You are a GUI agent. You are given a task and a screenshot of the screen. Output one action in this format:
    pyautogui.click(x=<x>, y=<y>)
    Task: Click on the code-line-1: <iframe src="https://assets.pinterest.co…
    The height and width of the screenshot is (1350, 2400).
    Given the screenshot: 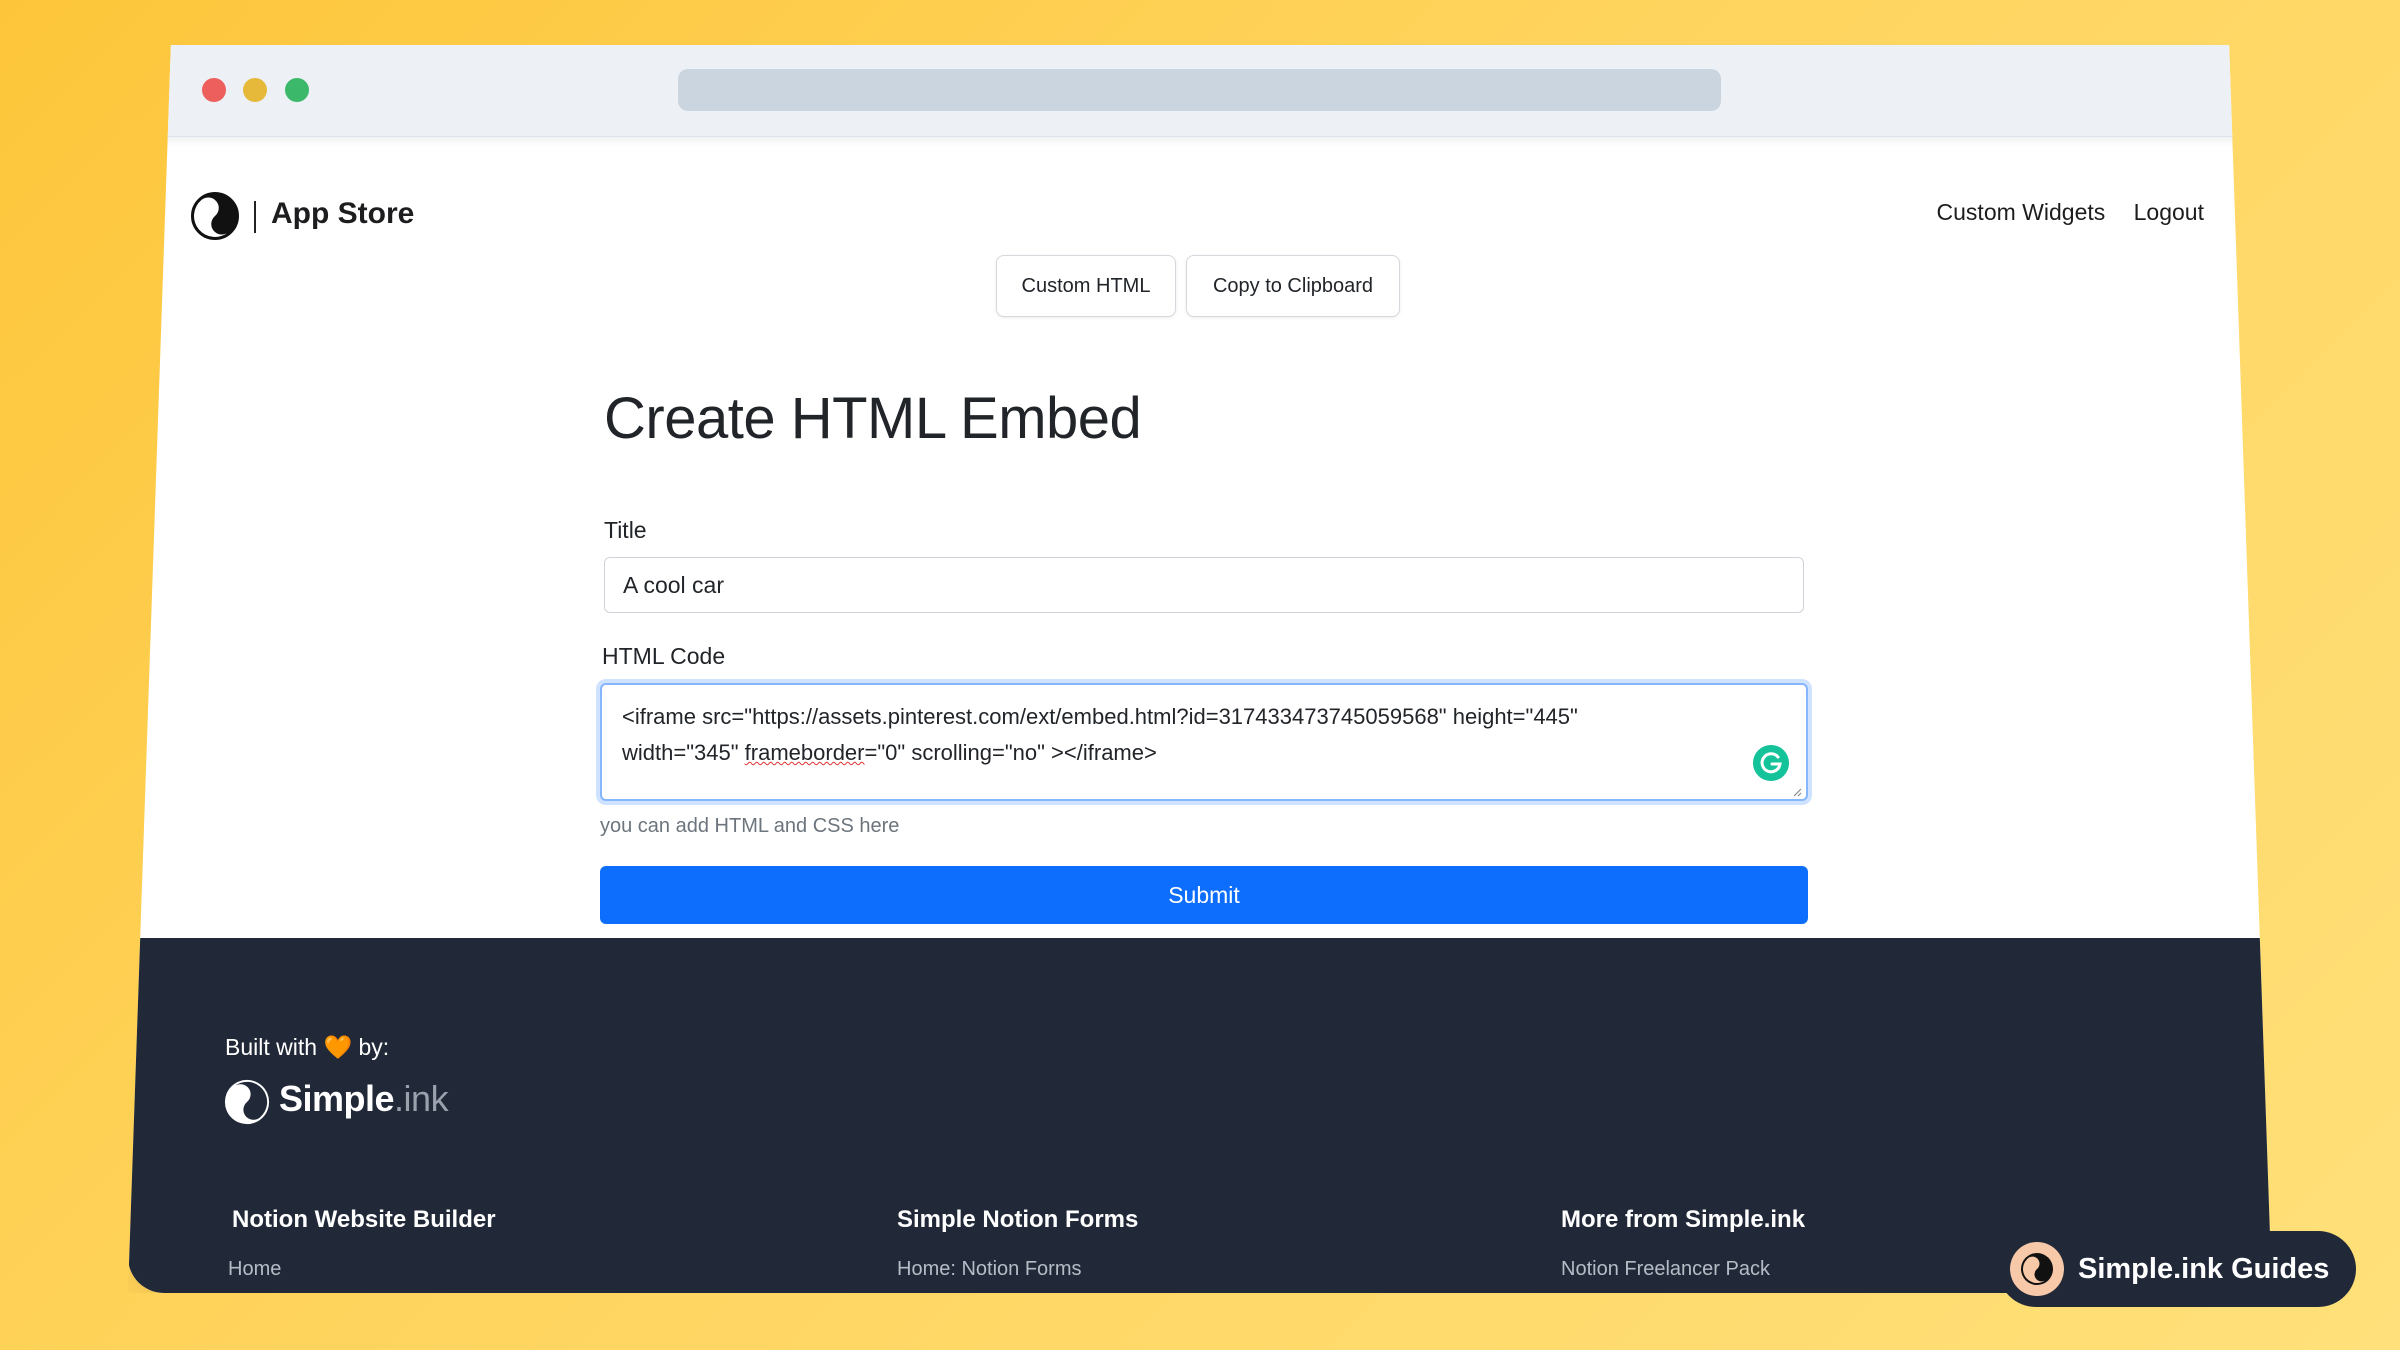 What is the action you would take?
    pyautogui.click(x=1100, y=716)
    